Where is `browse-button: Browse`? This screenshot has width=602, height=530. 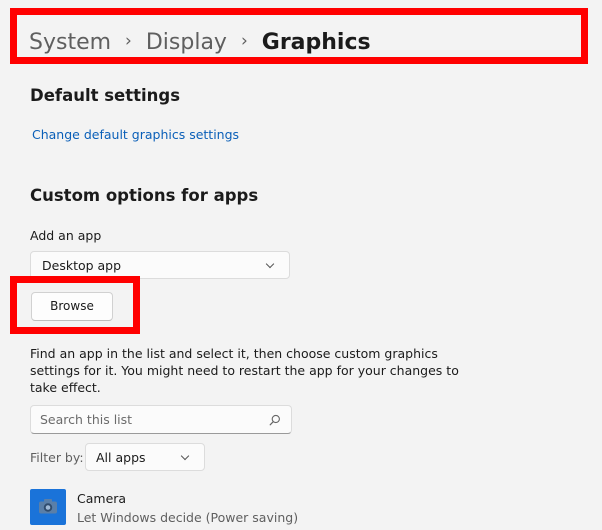 browse-button: Browse is located at coordinates (72, 306).